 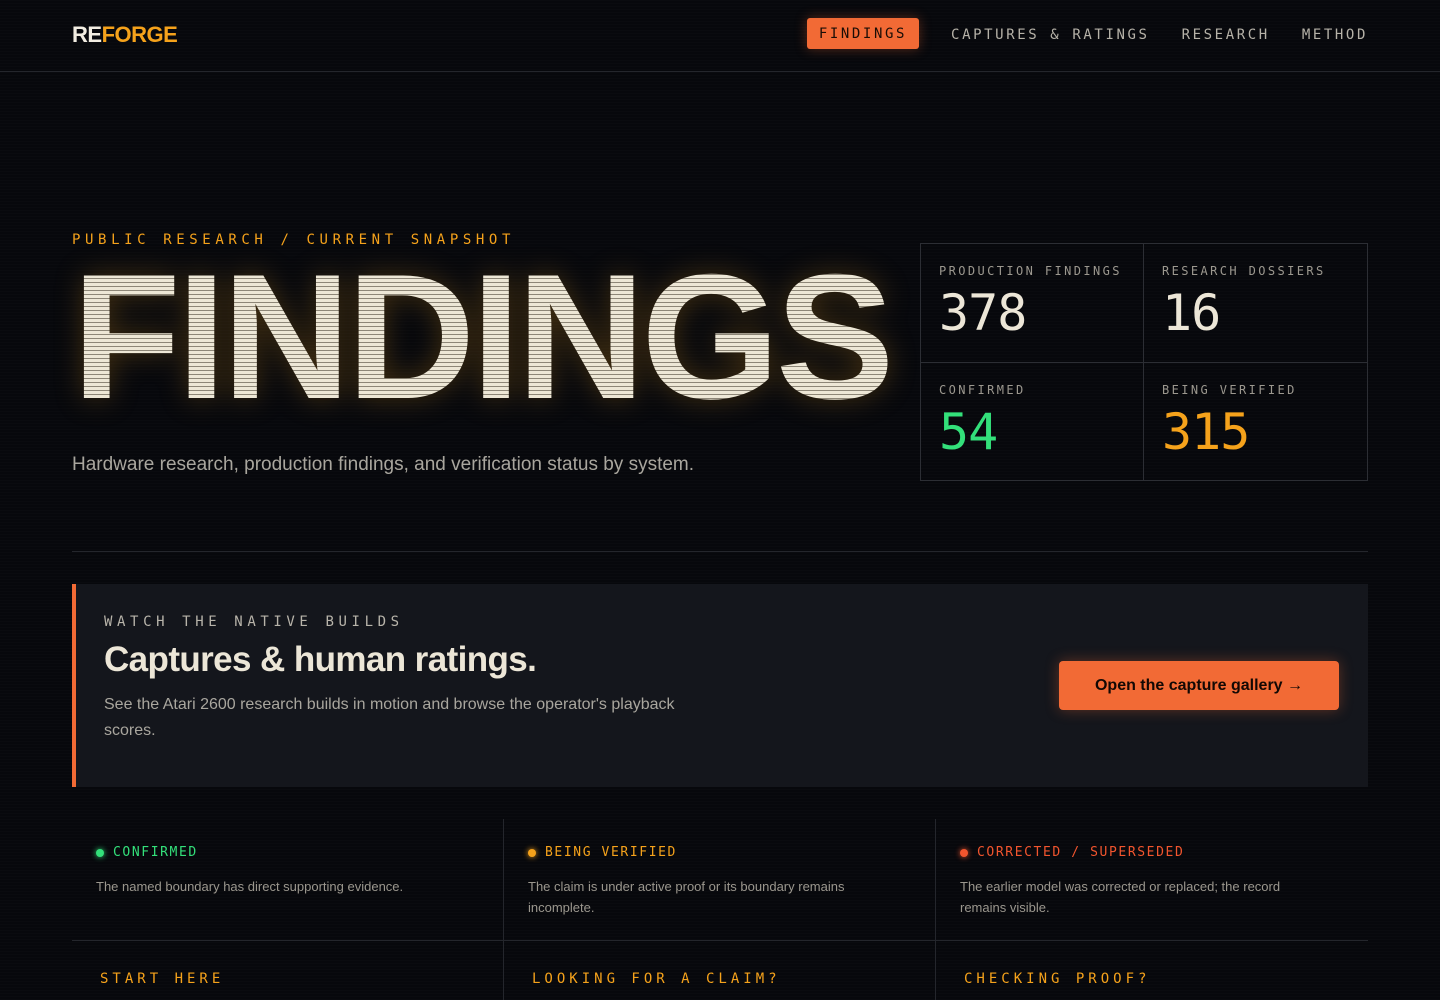 What do you see at coordinates (1255, 422) in the screenshot?
I see `stat-being-verified: BEING VERIFIED 315` at bounding box center [1255, 422].